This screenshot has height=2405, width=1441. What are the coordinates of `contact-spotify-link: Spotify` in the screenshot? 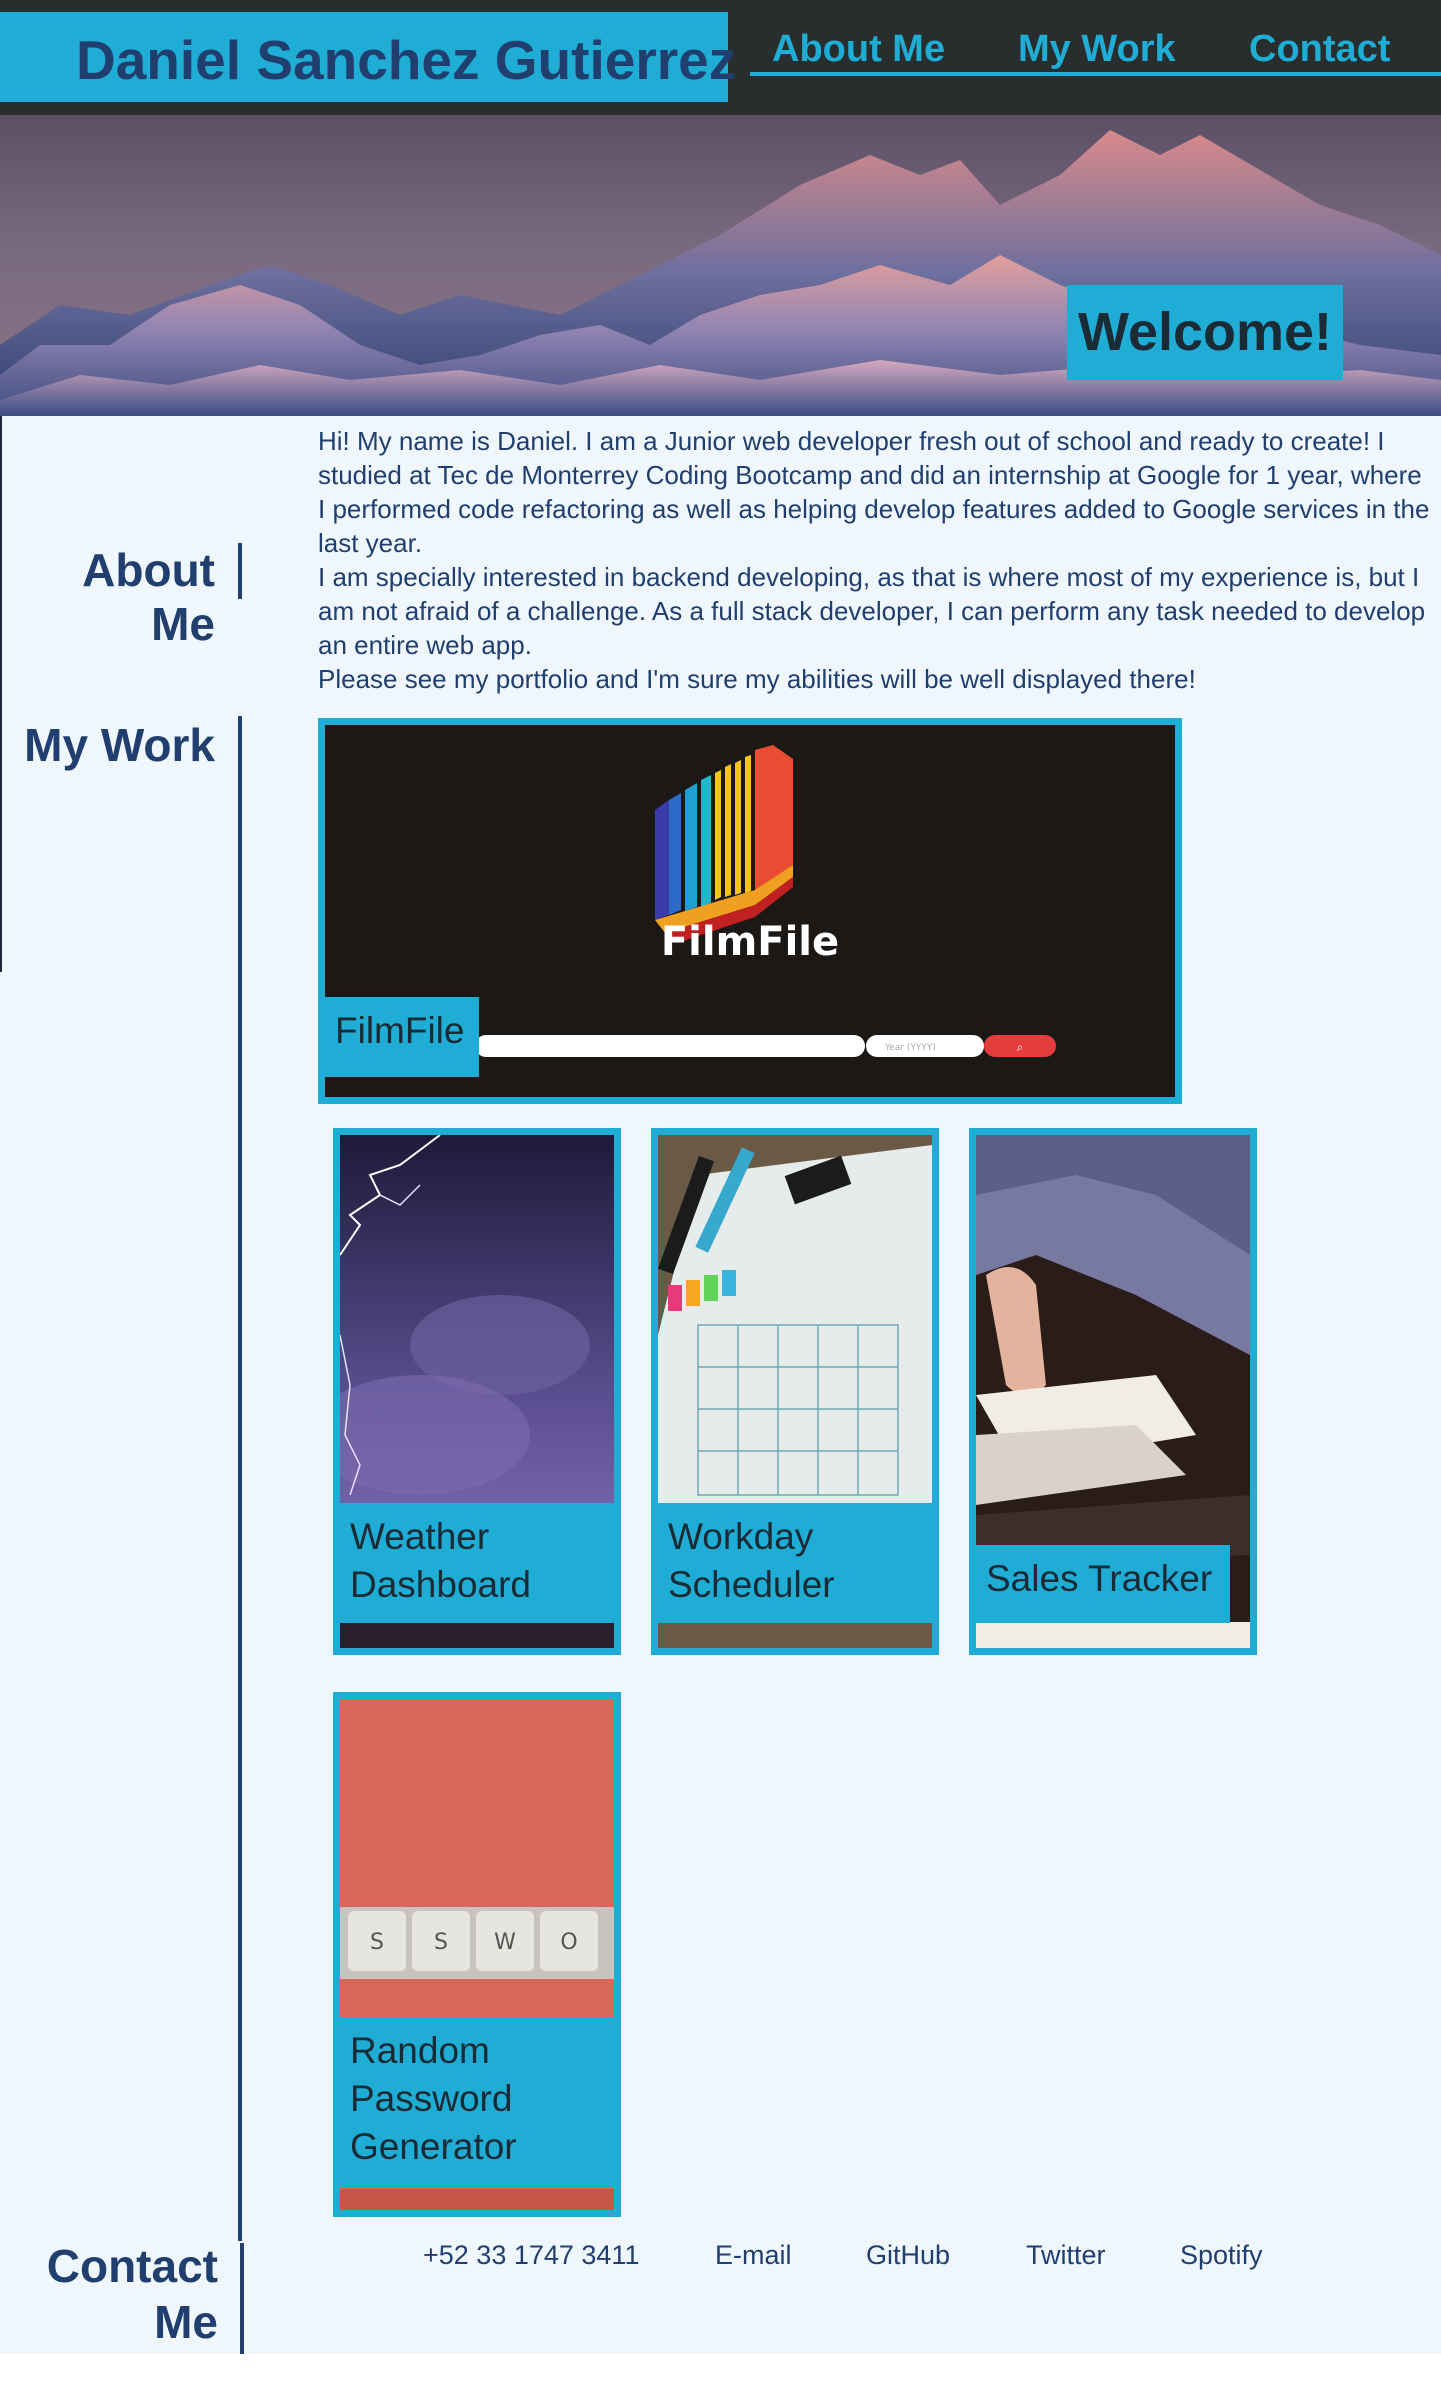 It's located at (1221, 2255).